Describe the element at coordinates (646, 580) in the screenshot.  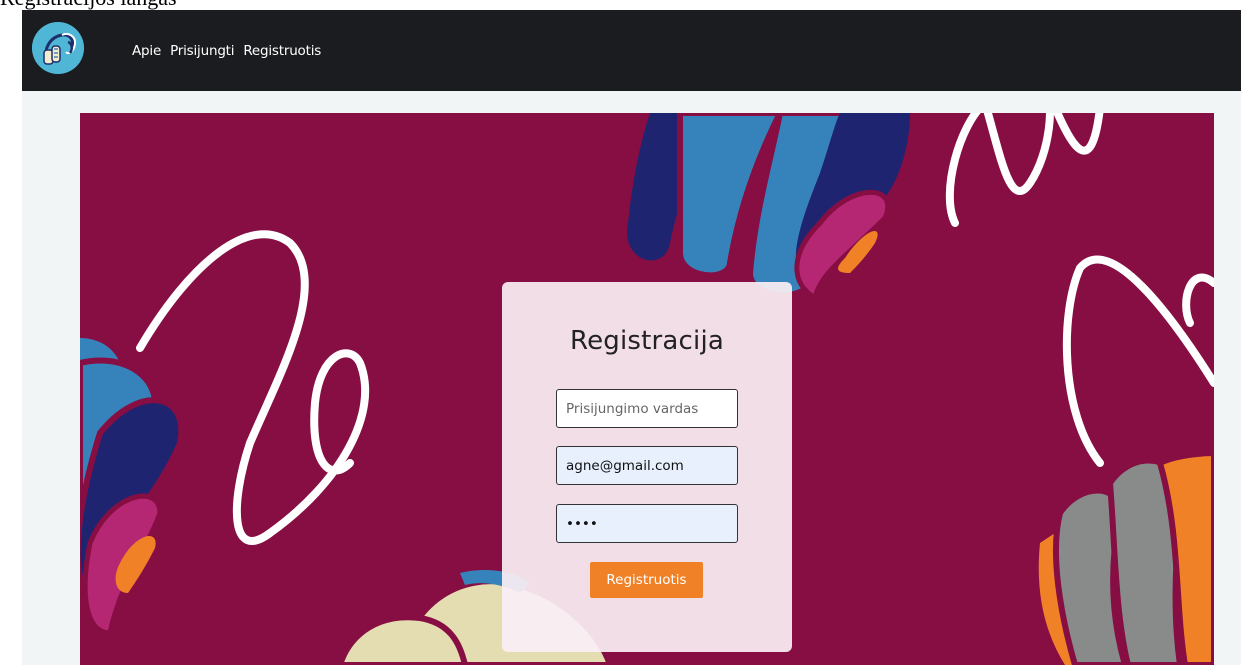
I see `register-button: Registruotis` at that location.